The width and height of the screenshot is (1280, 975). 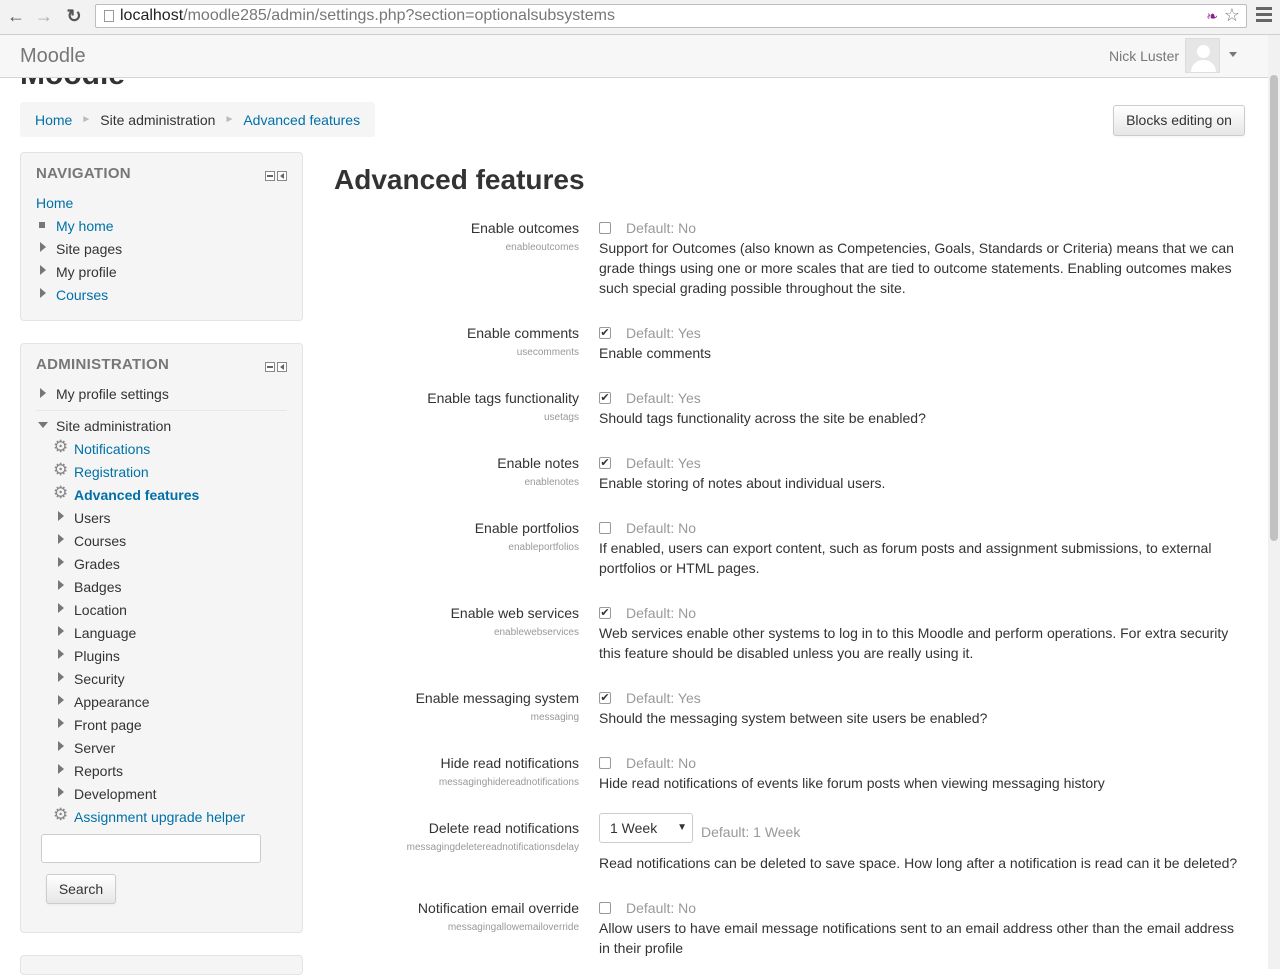 What do you see at coordinates (1202, 55) in the screenshot?
I see `avatar` at bounding box center [1202, 55].